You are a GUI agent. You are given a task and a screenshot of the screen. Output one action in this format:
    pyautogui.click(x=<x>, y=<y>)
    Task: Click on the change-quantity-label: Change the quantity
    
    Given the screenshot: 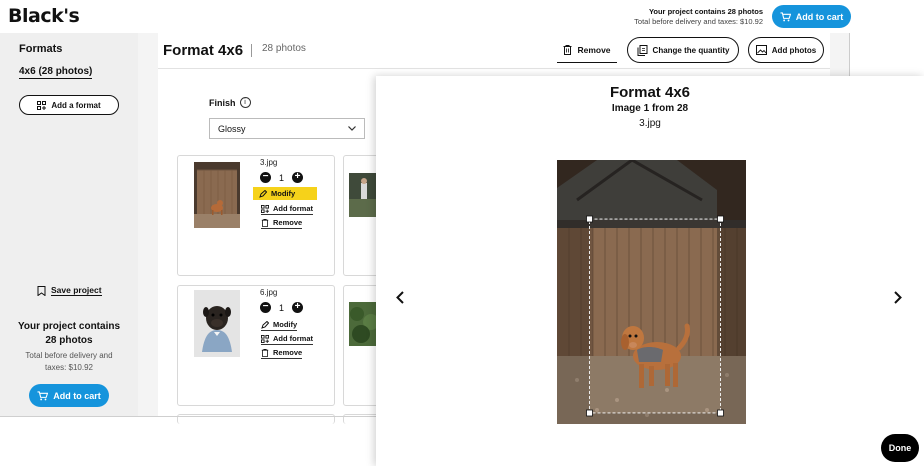 What is the action you would take?
    pyautogui.click(x=691, y=50)
    